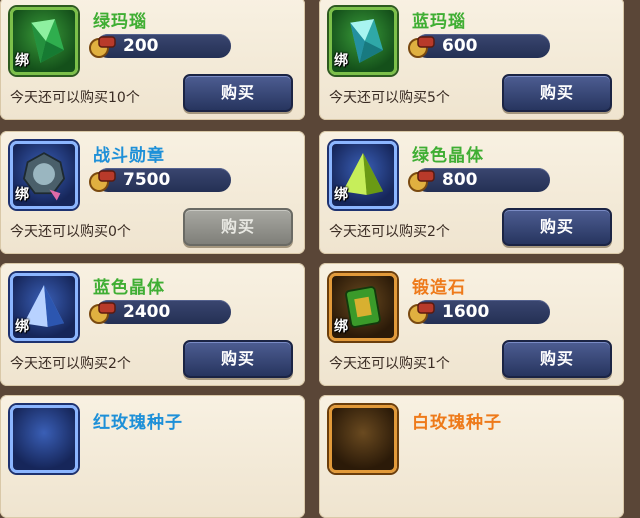 Image resolution: width=640 pixels, height=518 pixels. Describe the element at coordinates (363, 41) in the screenshot. I see `blue-agate-icon: 绑` at that location.